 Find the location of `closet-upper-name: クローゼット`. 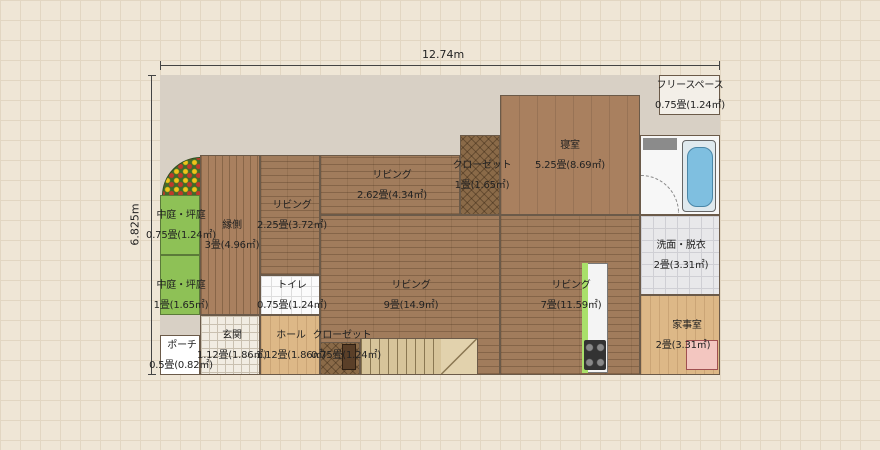

closet-upper-name: クローゼット is located at coordinates (482, 165).